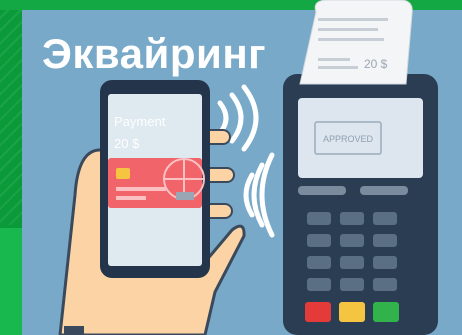 This screenshot has width=462, height=335. I want to click on smartphone: Payment 20 $, so click(155, 179).